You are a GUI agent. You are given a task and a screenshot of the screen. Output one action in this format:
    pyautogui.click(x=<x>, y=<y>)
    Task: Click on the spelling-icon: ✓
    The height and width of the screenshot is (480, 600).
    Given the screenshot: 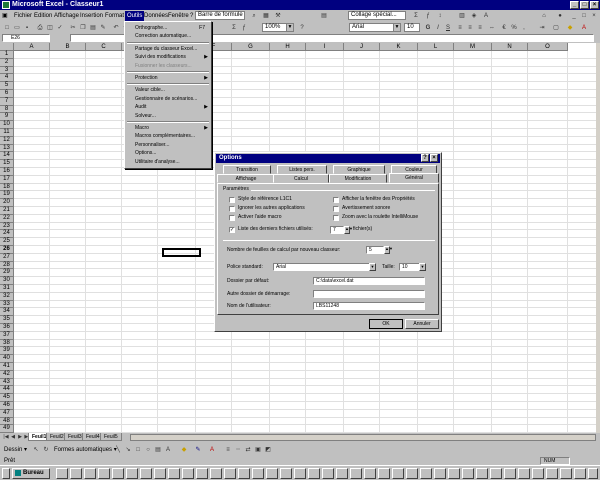 What is the action you would take?
    pyautogui.click(x=60, y=28)
    